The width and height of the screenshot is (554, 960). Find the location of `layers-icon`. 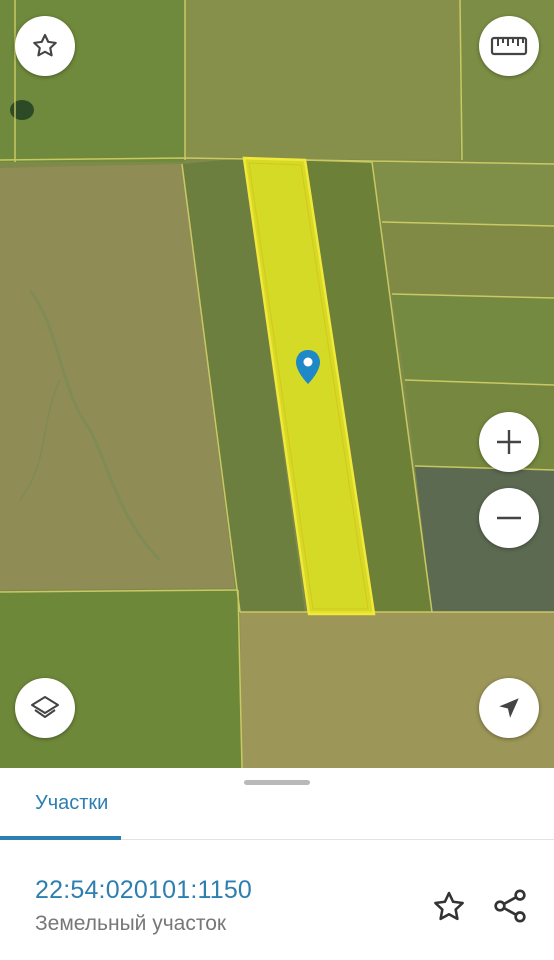

layers-icon is located at coordinates (45, 707).